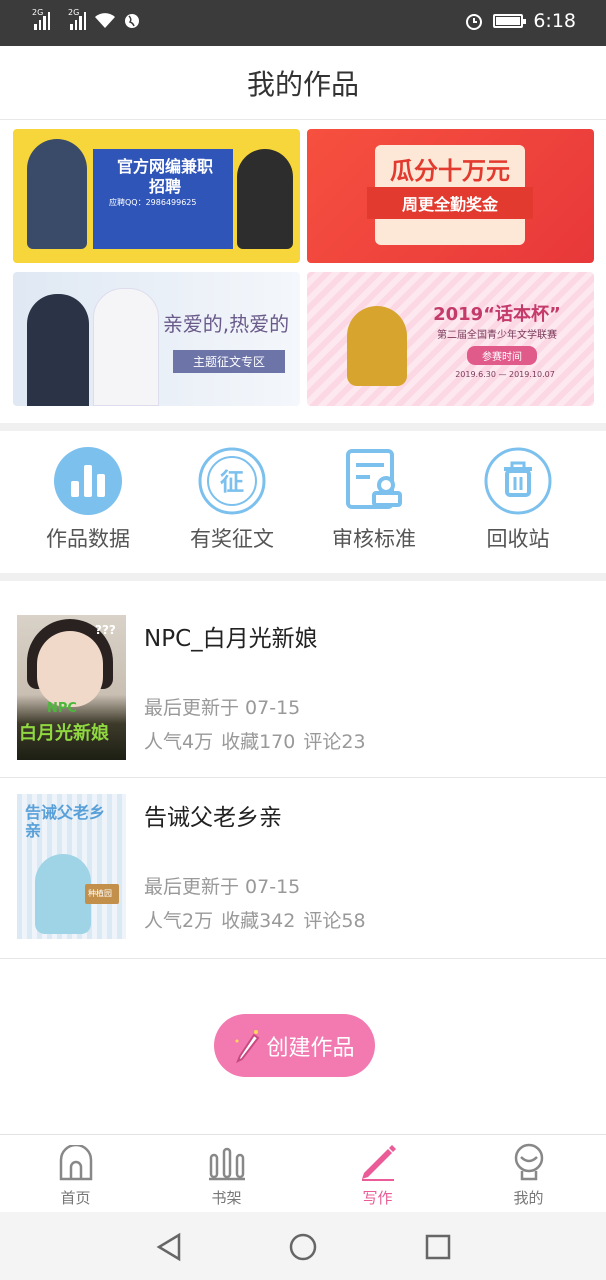 Image resolution: width=606 pixels, height=1280 pixels. I want to click on signal-1-icon: 2G, so click(41, 19).